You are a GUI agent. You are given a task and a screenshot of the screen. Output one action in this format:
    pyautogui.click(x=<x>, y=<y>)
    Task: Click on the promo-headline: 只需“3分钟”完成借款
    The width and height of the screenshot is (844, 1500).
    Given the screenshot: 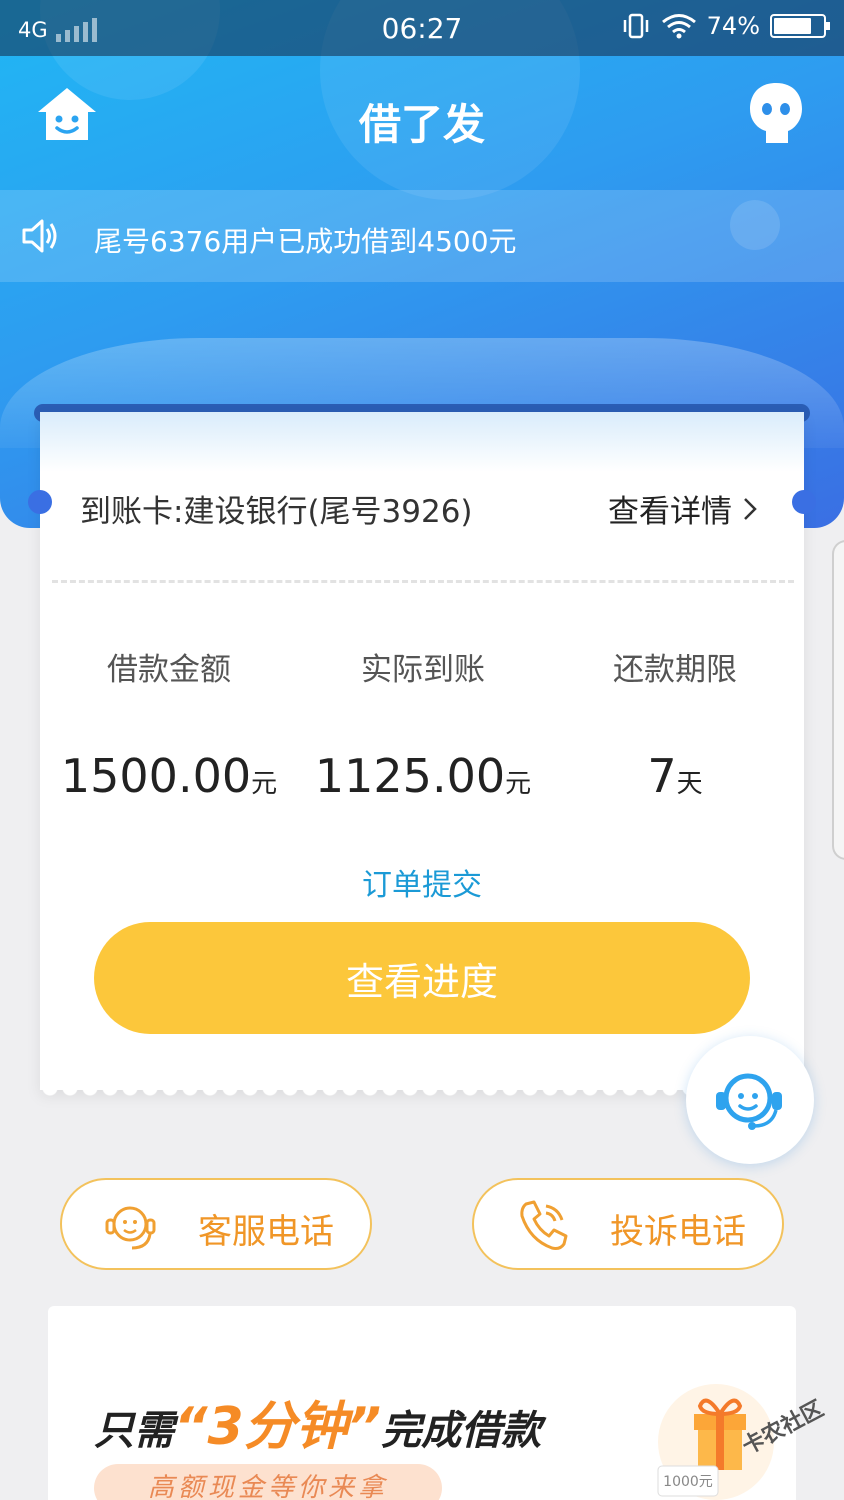 What is the action you would take?
    pyautogui.click(x=318, y=1427)
    